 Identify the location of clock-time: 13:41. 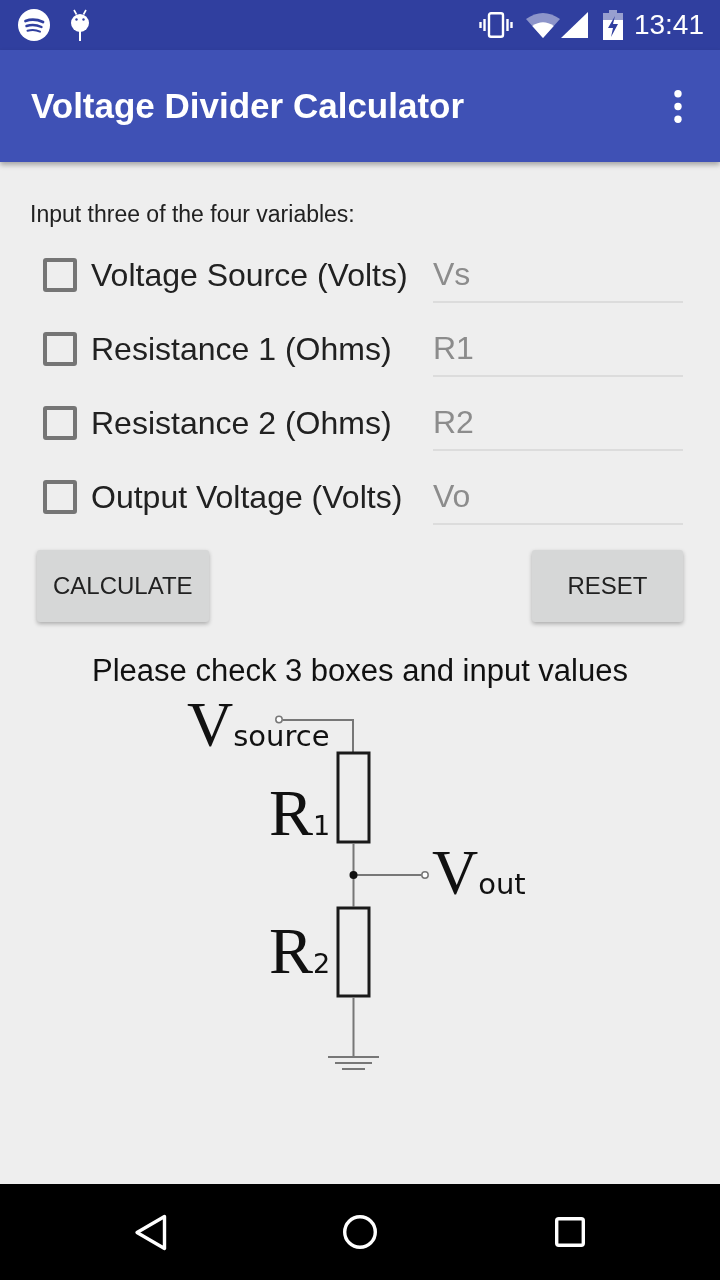
(668, 25).